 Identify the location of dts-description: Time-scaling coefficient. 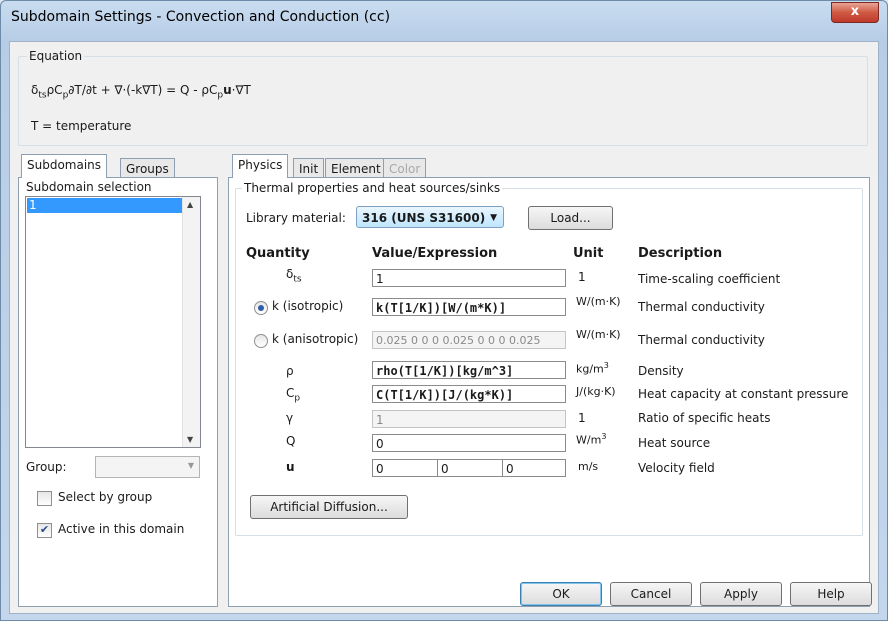
(709, 279).